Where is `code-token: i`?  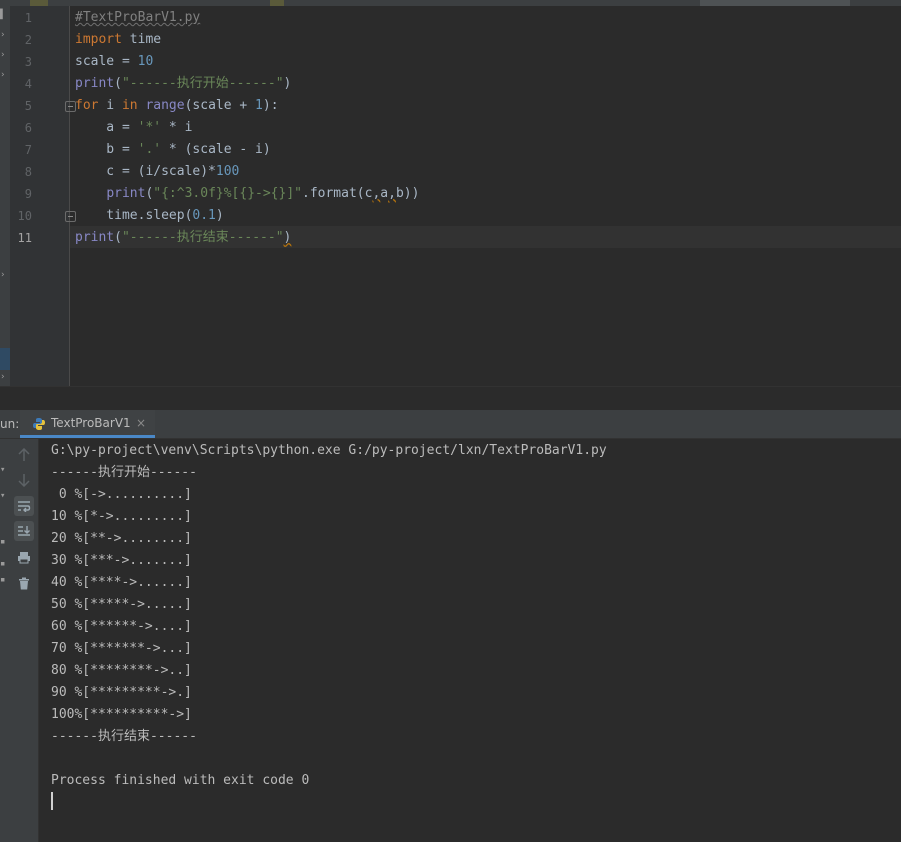
code-token: i is located at coordinates (110, 105).